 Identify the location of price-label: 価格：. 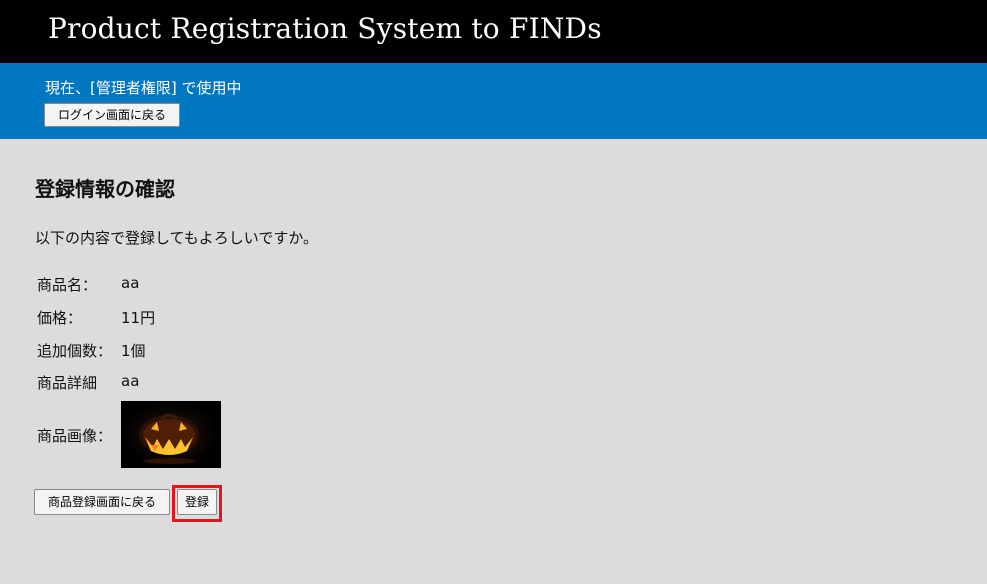
(60, 318).